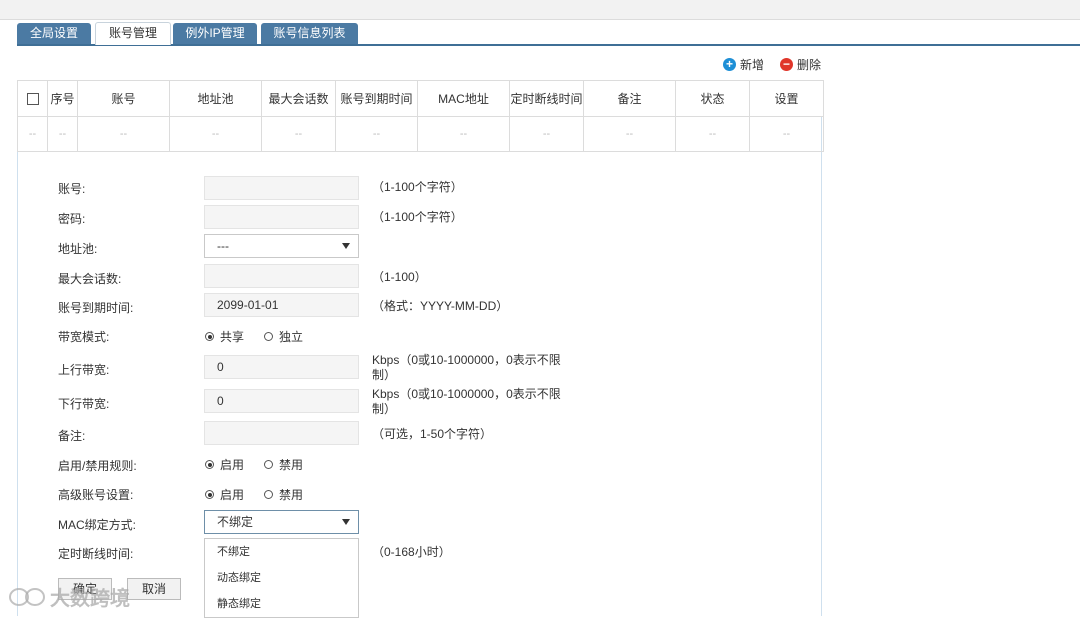 The width and height of the screenshot is (1080, 618). Describe the element at coordinates (78, 249) in the screenshot. I see `pool-label: 地址池:` at that location.